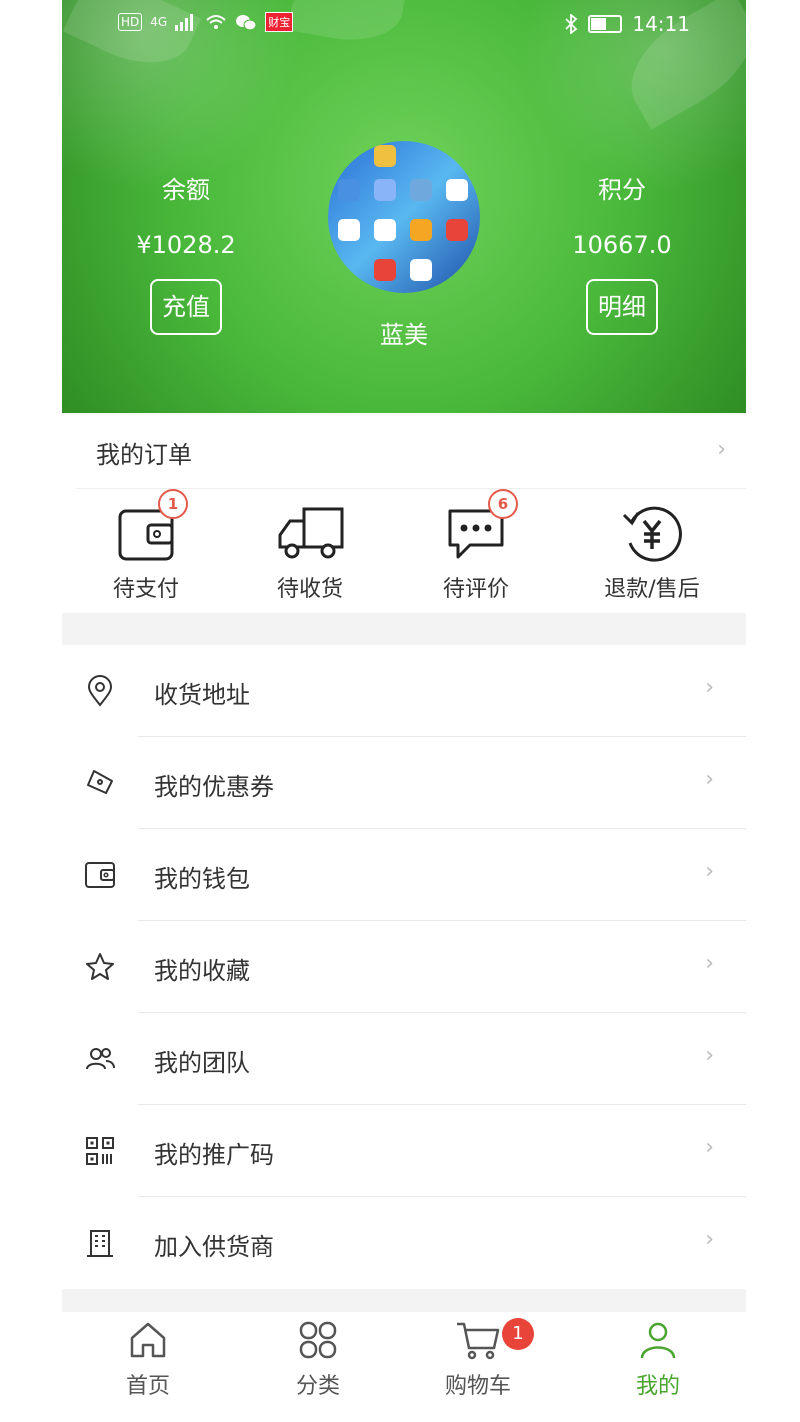 The height and width of the screenshot is (1422, 800). I want to click on order-item-label: 待评价, so click(475, 589).